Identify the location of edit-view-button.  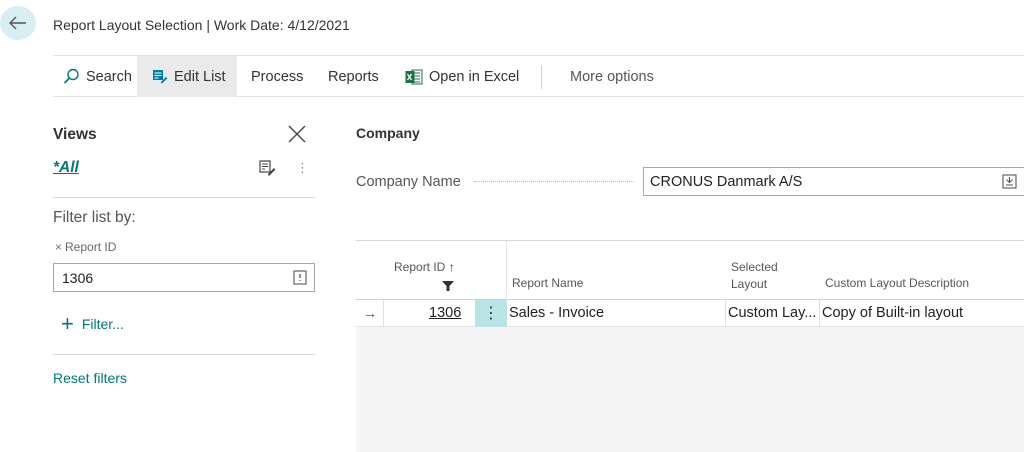
(268, 170).